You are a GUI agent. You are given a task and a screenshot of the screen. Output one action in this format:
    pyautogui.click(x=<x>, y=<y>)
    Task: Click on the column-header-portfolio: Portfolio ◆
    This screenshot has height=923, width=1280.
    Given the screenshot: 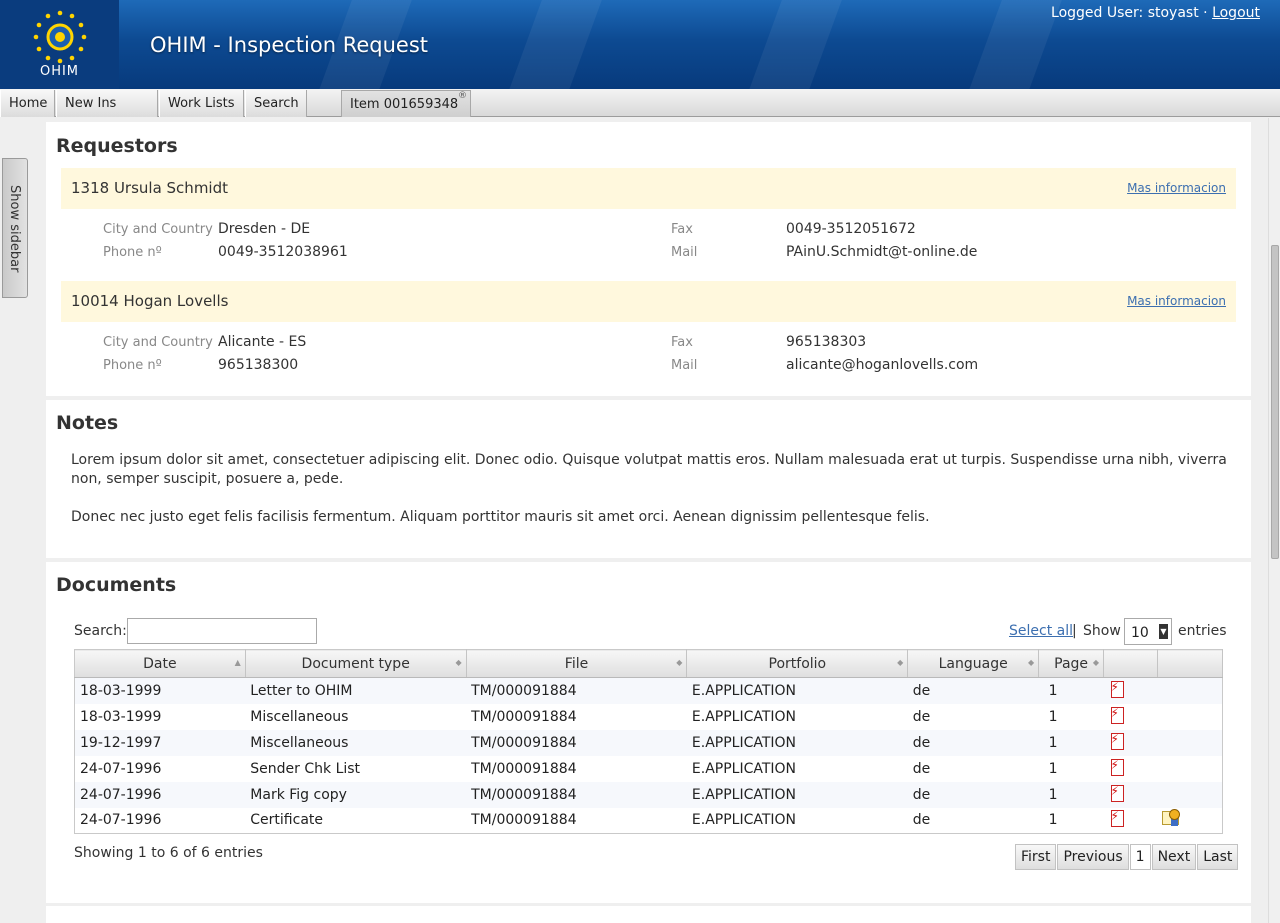 What is the action you would take?
    pyautogui.click(x=797, y=663)
    